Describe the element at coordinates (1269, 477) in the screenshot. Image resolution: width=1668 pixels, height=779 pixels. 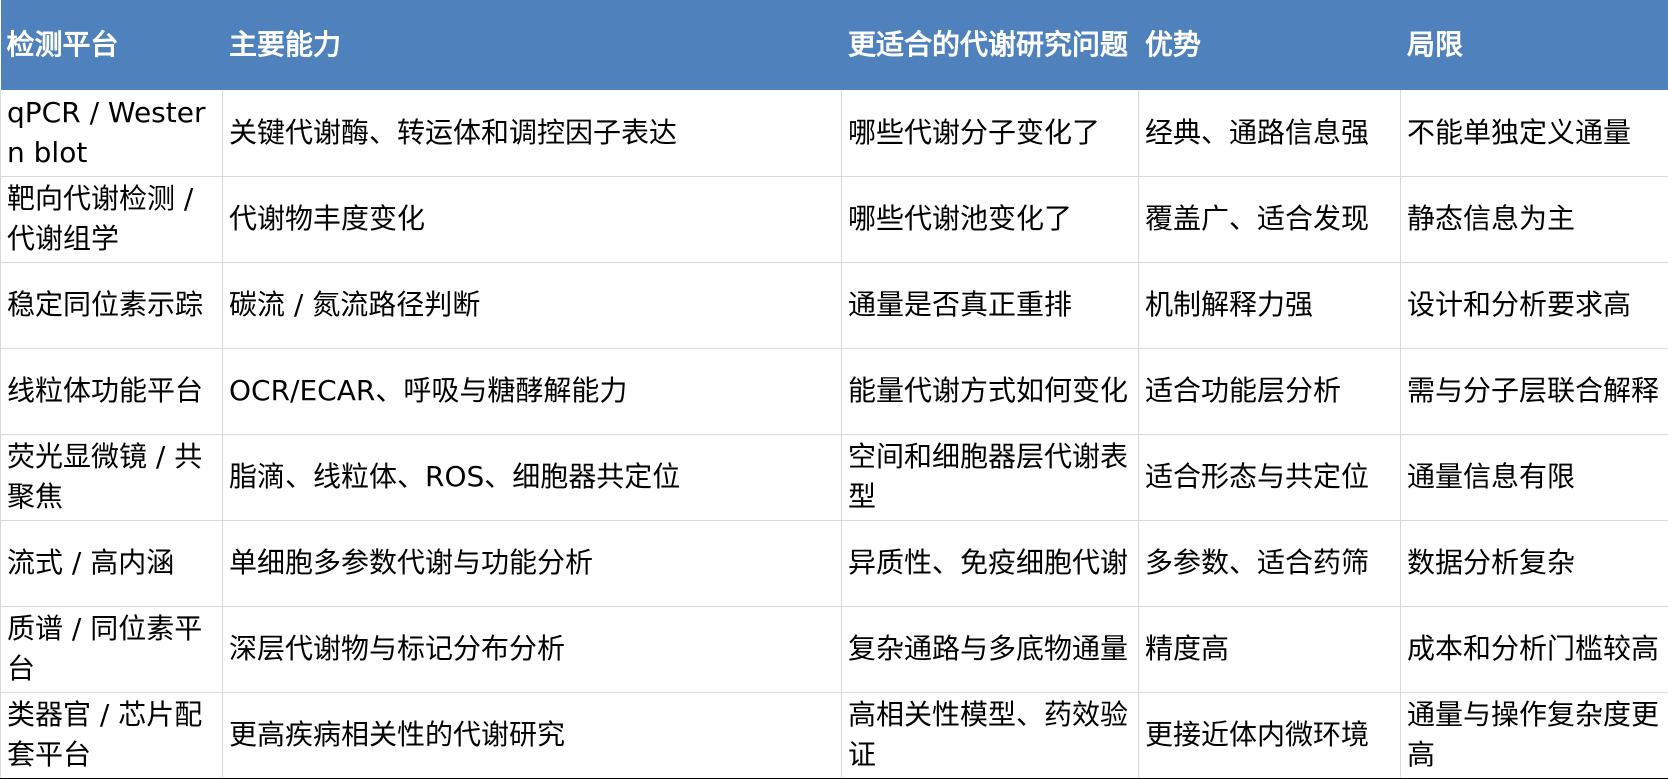
I see `cell-advantage: 适合形态与共定位` at that location.